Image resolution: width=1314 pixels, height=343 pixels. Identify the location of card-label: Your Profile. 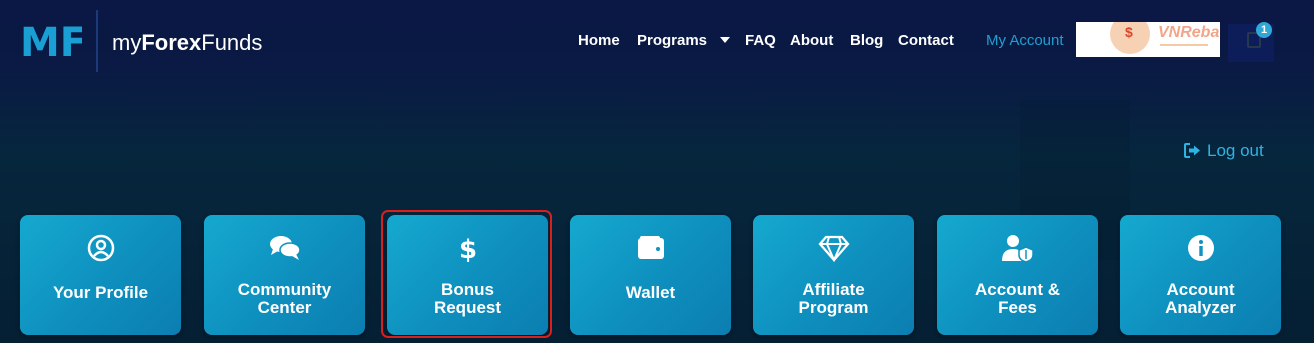
(100, 292).